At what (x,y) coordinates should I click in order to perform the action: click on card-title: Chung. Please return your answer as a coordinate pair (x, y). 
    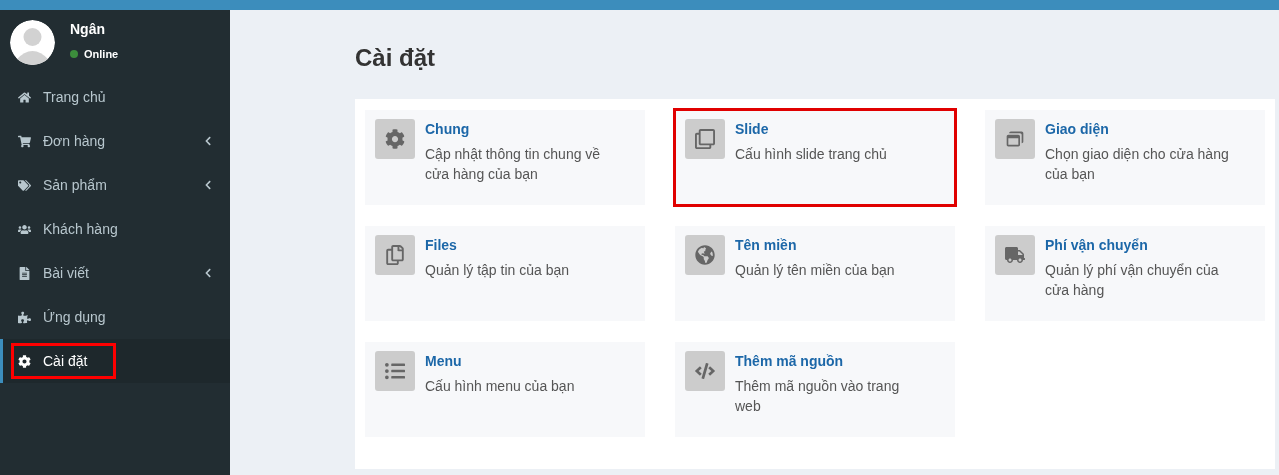
    Looking at the image, I should click on (520, 129).